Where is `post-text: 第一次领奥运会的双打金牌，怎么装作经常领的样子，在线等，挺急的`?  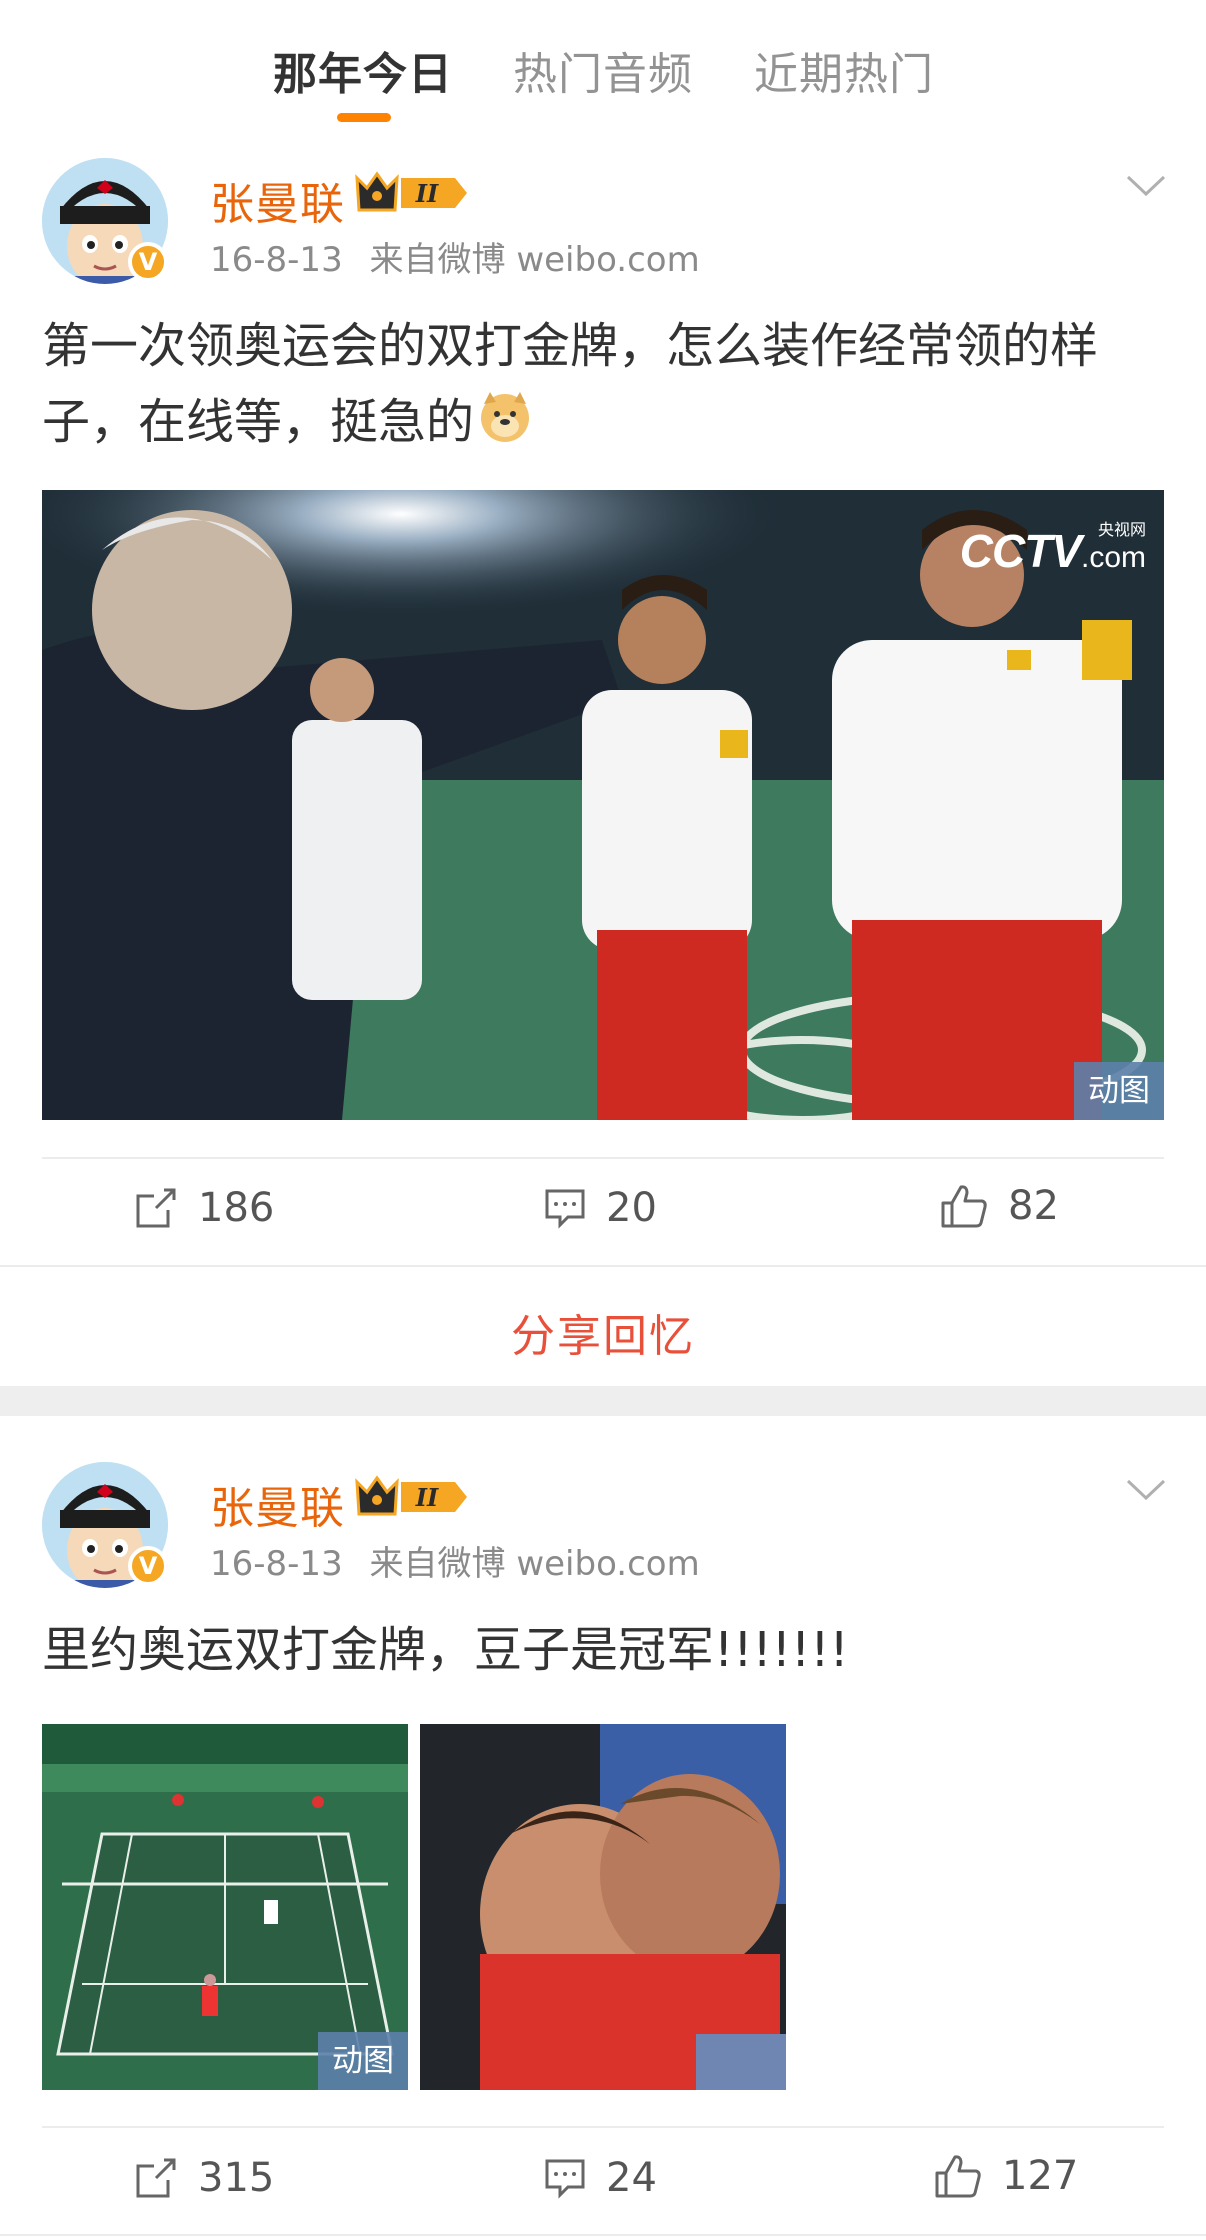 post-text: 第一次领奥运会的双打金牌，怎么装作经常领的样子，在线等，挺急的 is located at coordinates (607, 387).